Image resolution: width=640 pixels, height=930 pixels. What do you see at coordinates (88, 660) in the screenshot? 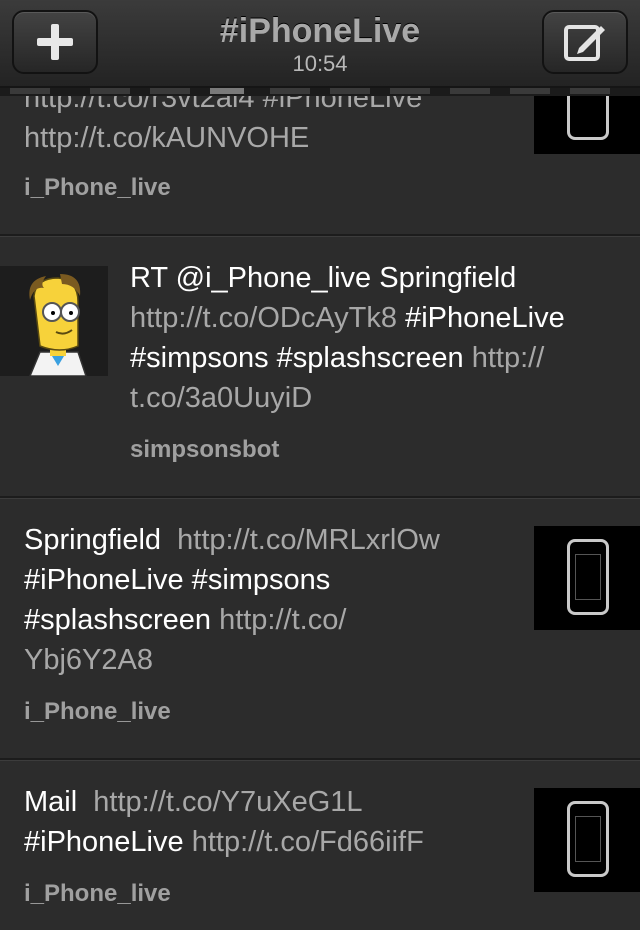
I see `tweet-link: Ybj6Y2A8` at bounding box center [88, 660].